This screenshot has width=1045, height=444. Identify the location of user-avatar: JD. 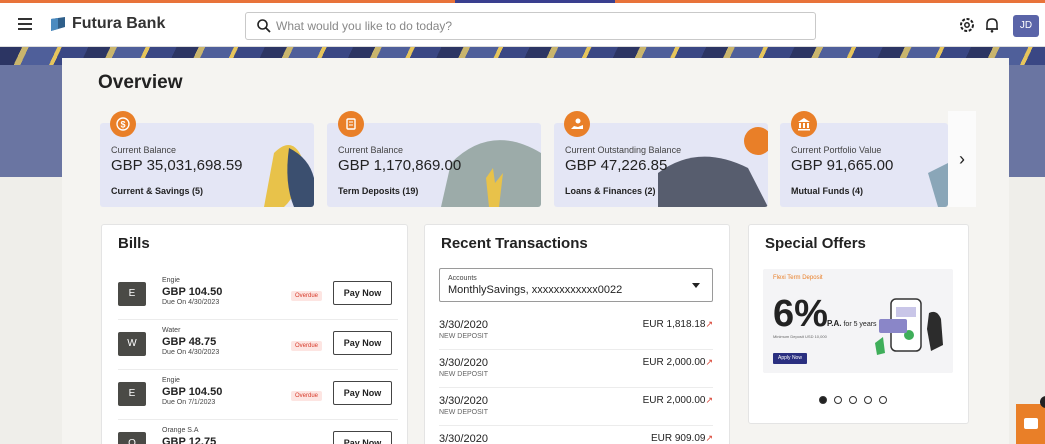
(1026, 26).